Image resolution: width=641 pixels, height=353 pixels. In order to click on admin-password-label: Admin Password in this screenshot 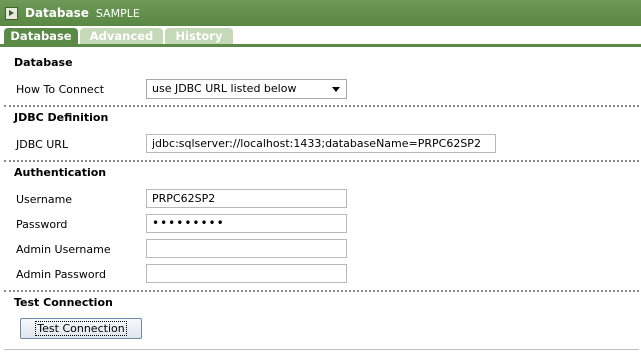, I will do `click(61, 274)`.